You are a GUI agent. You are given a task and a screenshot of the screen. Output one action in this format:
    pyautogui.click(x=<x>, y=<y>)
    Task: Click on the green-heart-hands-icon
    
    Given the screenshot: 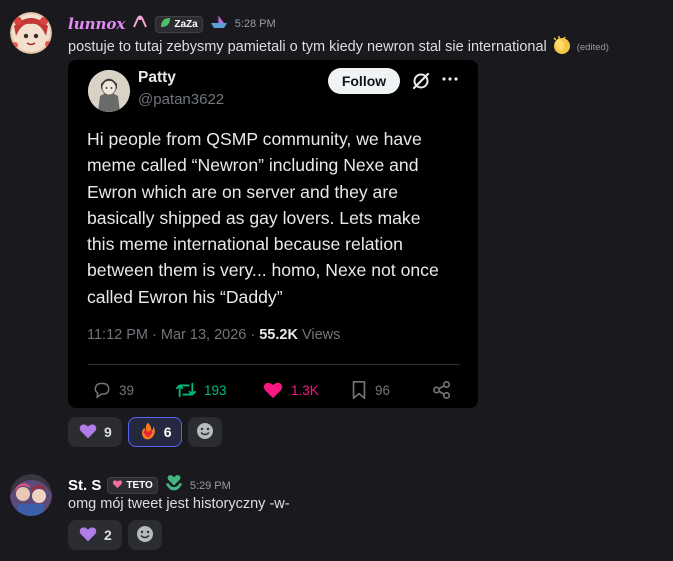 What is the action you would take?
    pyautogui.click(x=174, y=485)
    